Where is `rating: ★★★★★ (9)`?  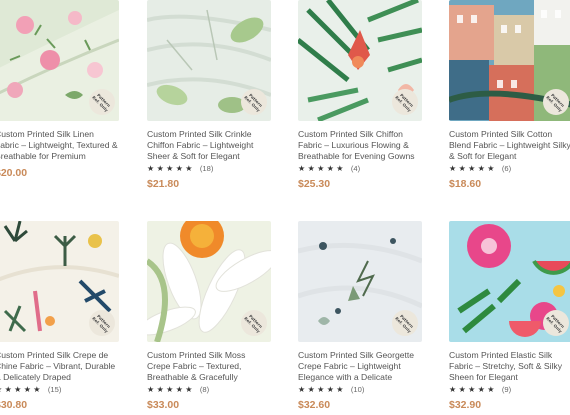
rating: ★★★★★ (9) is located at coordinates (509, 390).